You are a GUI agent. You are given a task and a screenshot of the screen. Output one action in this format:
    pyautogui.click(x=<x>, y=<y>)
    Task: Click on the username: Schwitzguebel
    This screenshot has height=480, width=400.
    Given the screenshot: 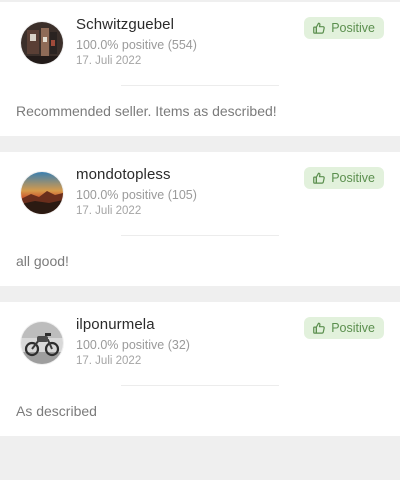 What is the action you would take?
    pyautogui.click(x=125, y=24)
    